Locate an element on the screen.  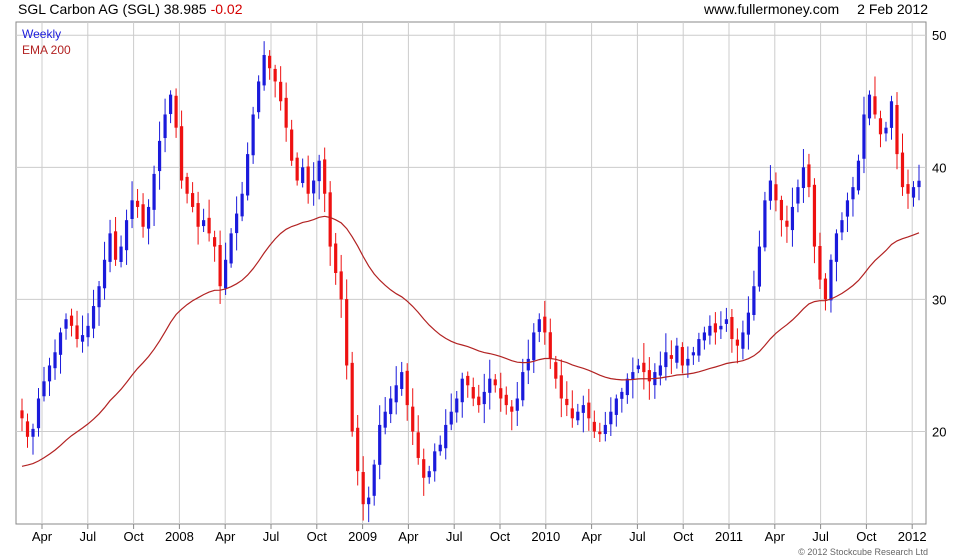
x-tick-label: 2011 is located at coordinates (729, 536).